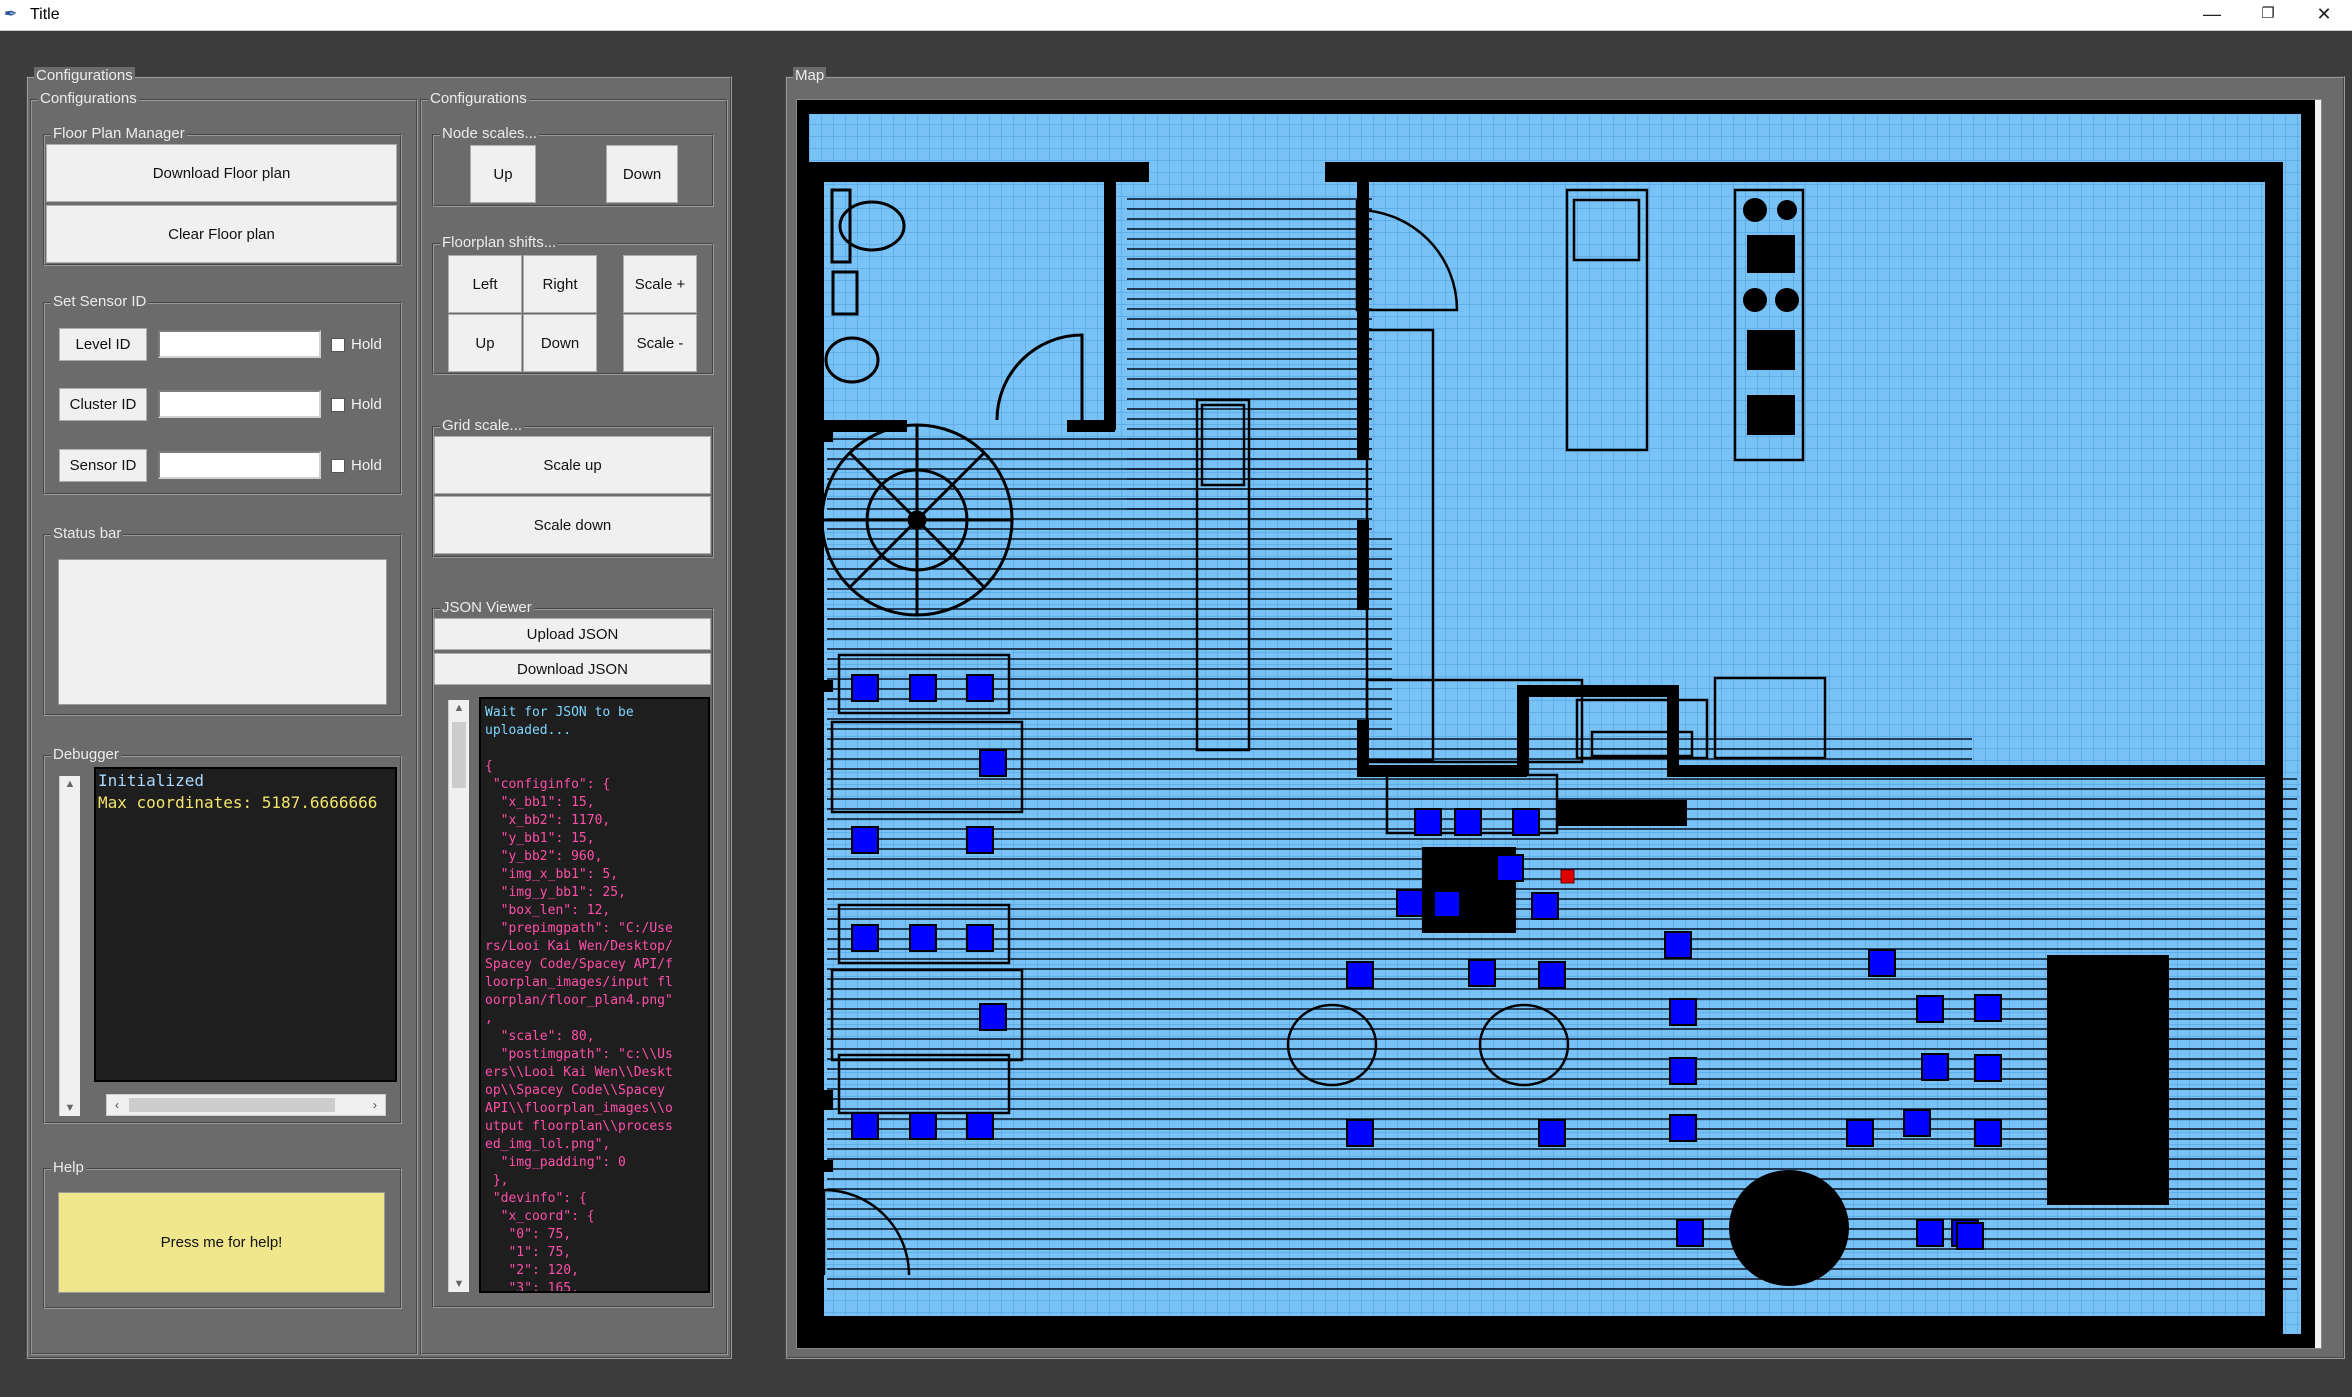 Image resolution: width=2352 pixels, height=1397 pixels. I want to click on minimize-button: —, so click(2212, 15).